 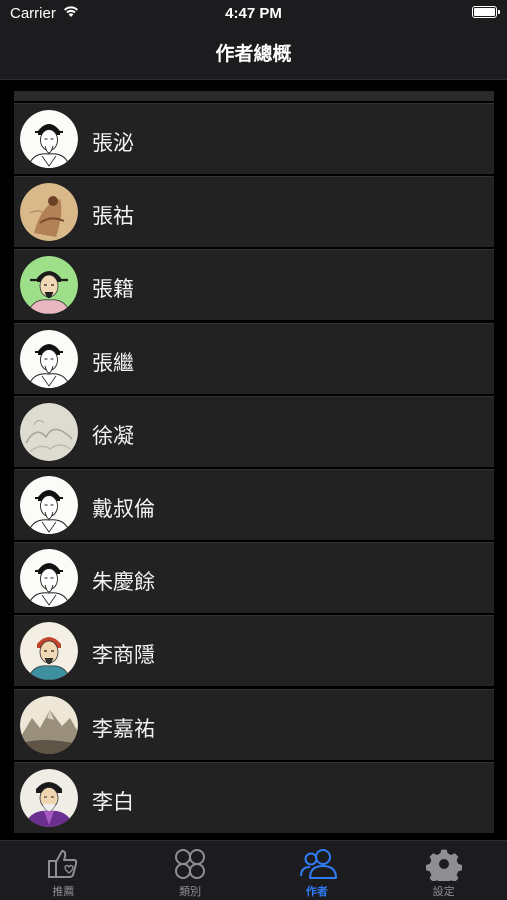 What do you see at coordinates (113, 362) in the screenshot?
I see `author-name: 張繼` at bounding box center [113, 362].